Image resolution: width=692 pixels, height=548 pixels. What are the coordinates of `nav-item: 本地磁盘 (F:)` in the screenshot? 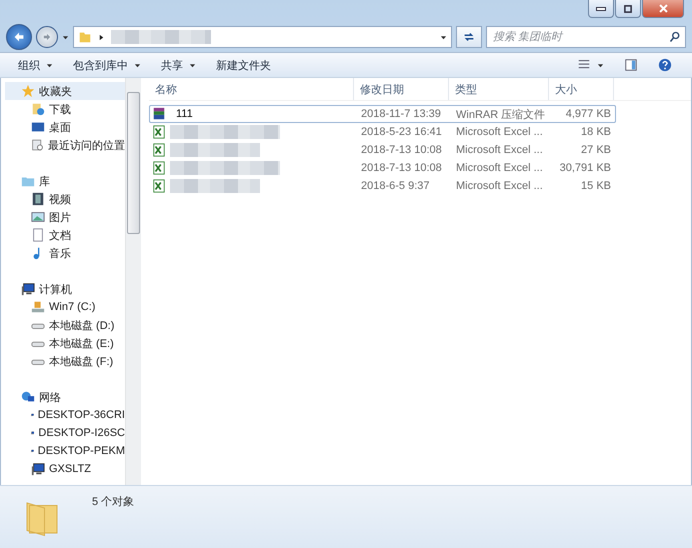 It's located at (65, 361).